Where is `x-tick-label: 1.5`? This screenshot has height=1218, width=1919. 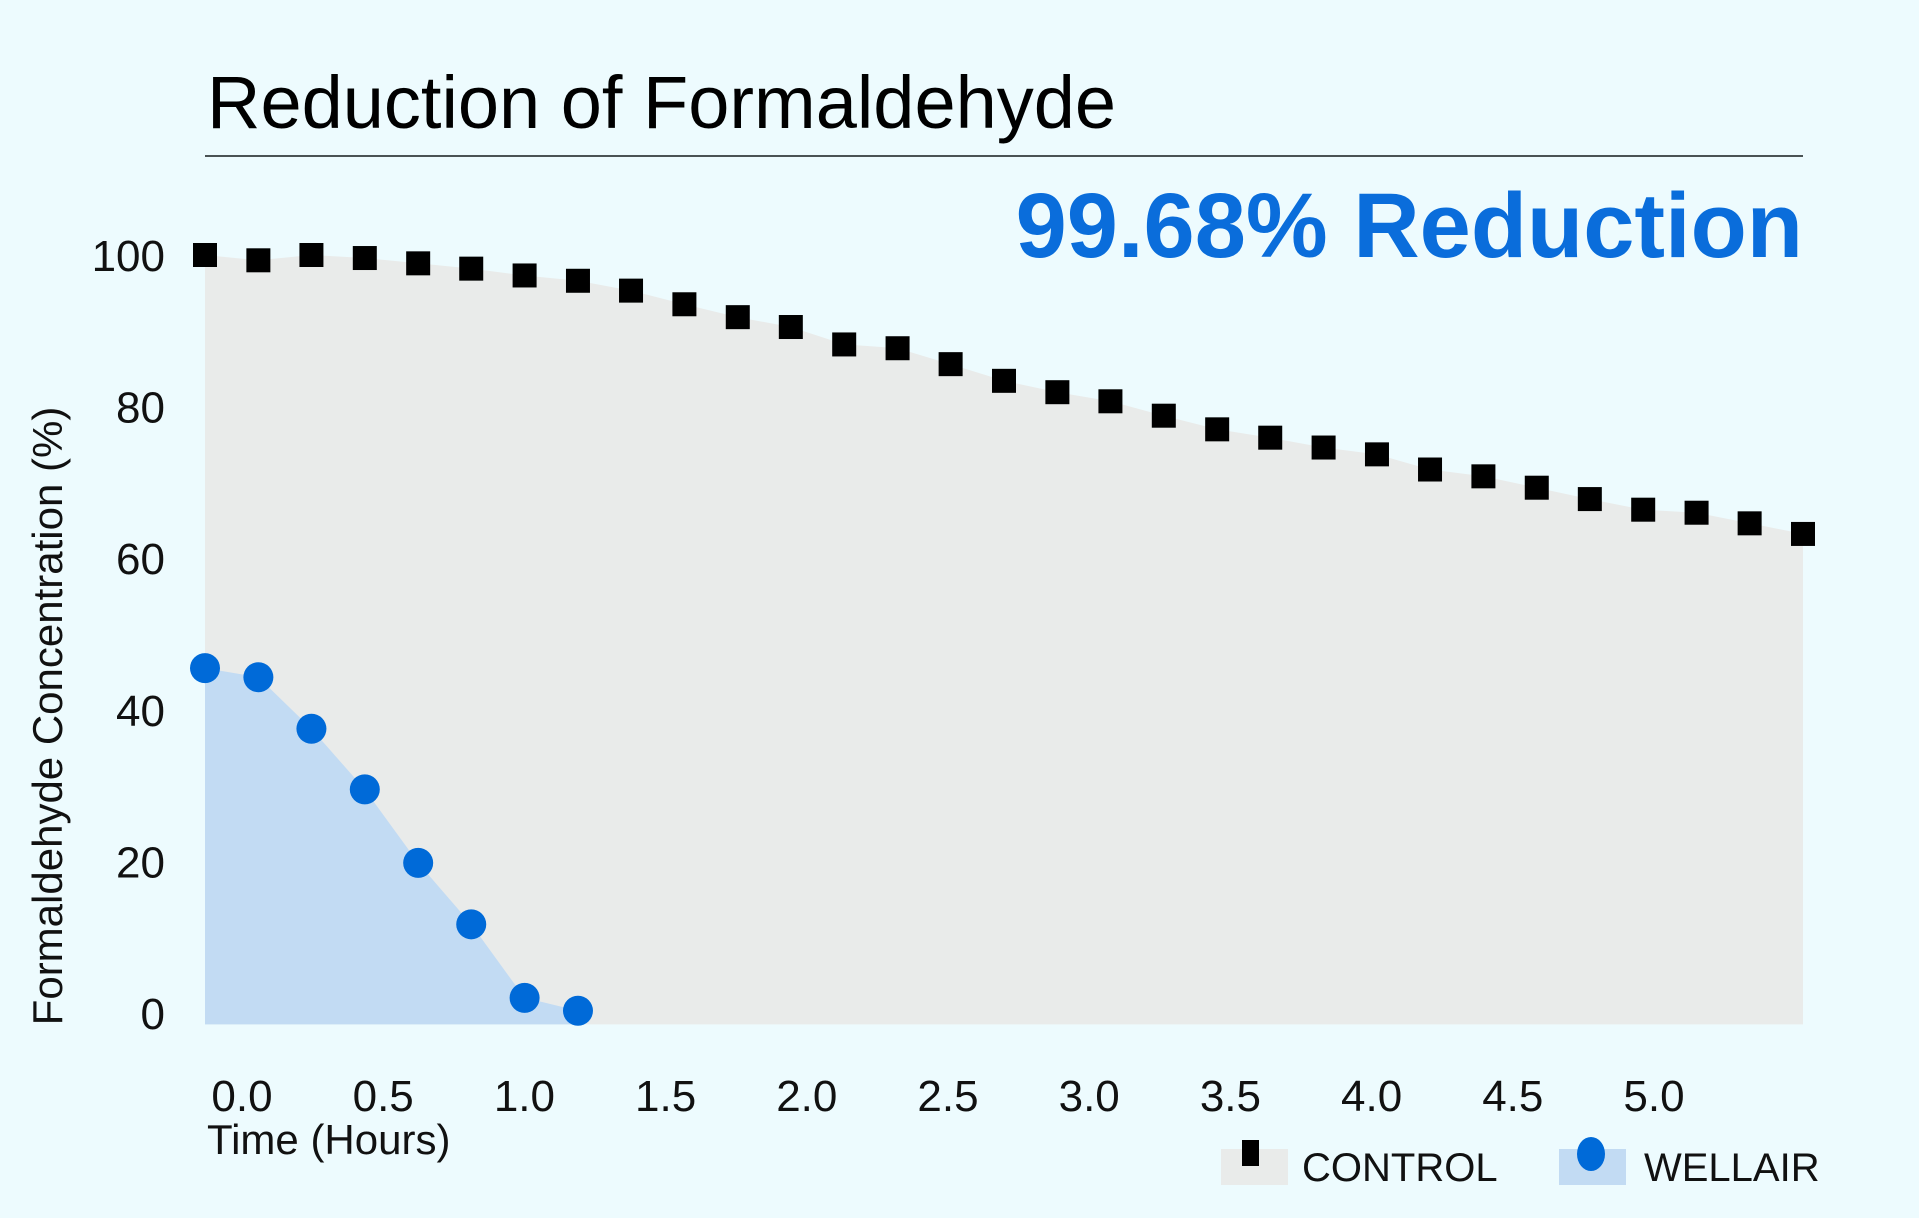
x-tick-label: 1.5 is located at coordinates (665, 1096).